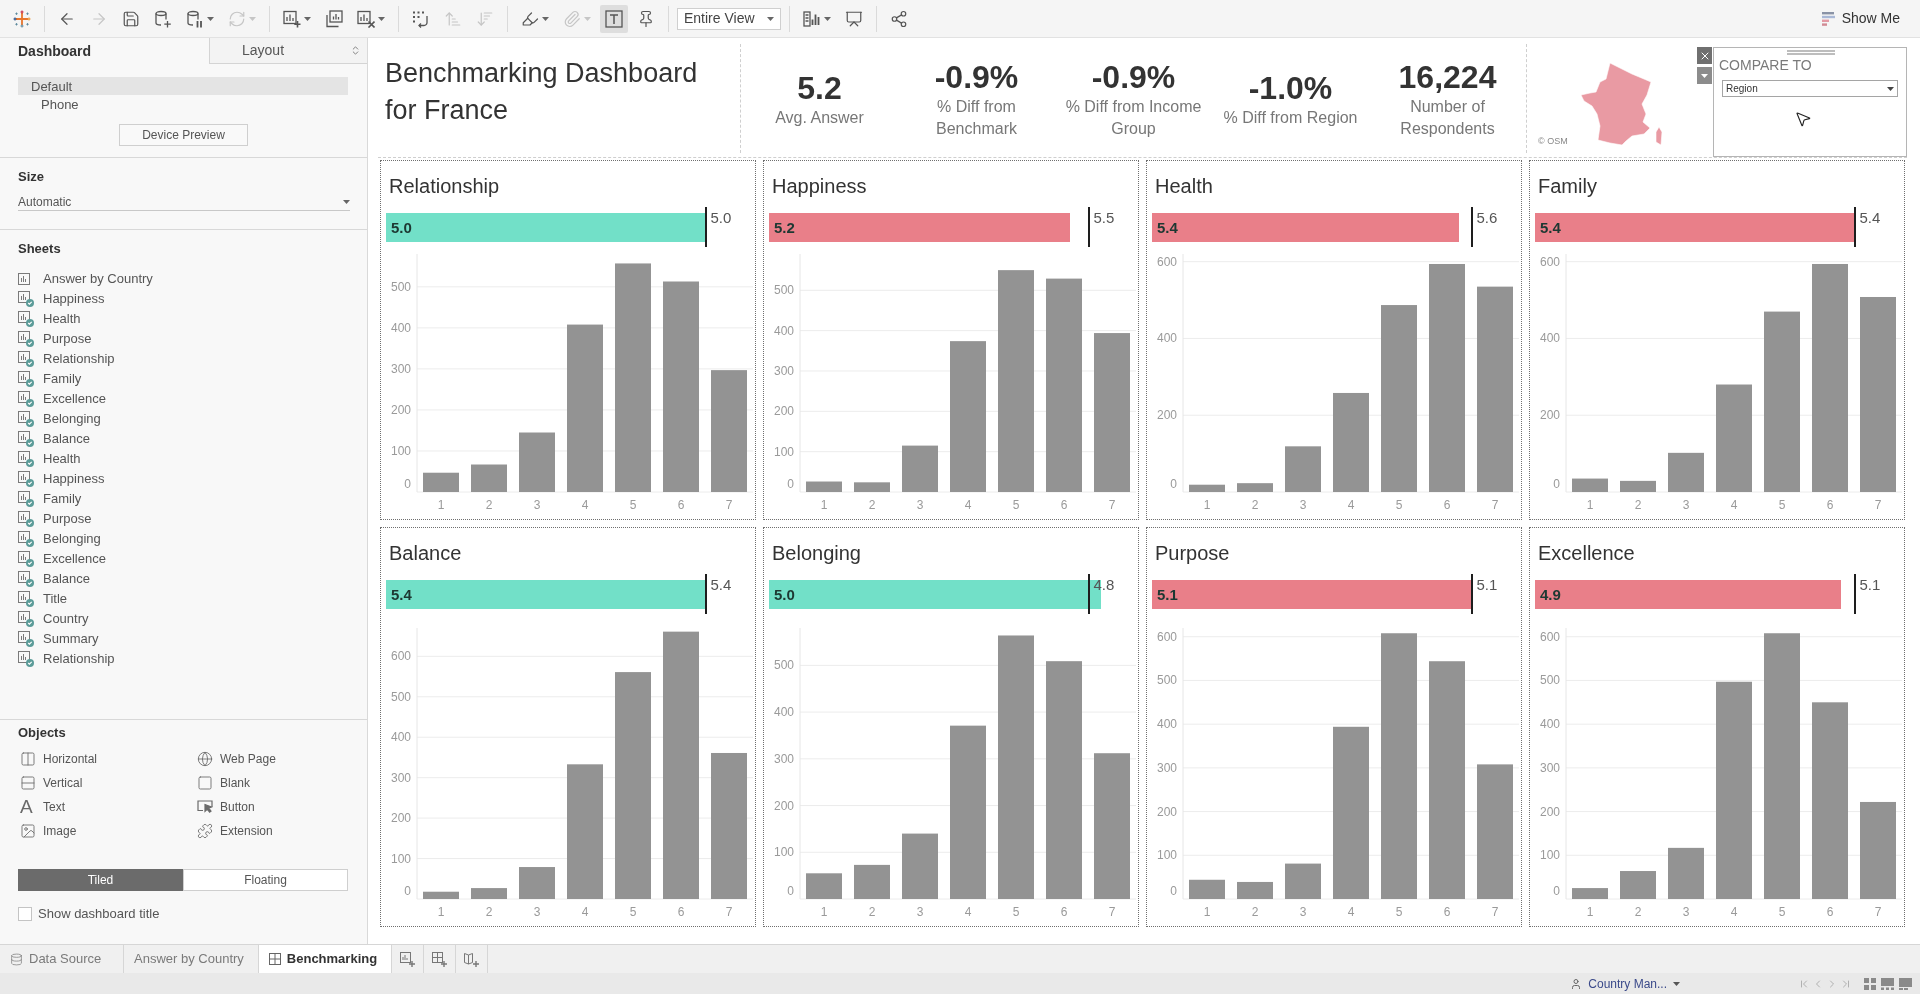 The height and width of the screenshot is (994, 1920). What do you see at coordinates (366, 18) in the screenshot?
I see `chart-x-icon` at bounding box center [366, 18].